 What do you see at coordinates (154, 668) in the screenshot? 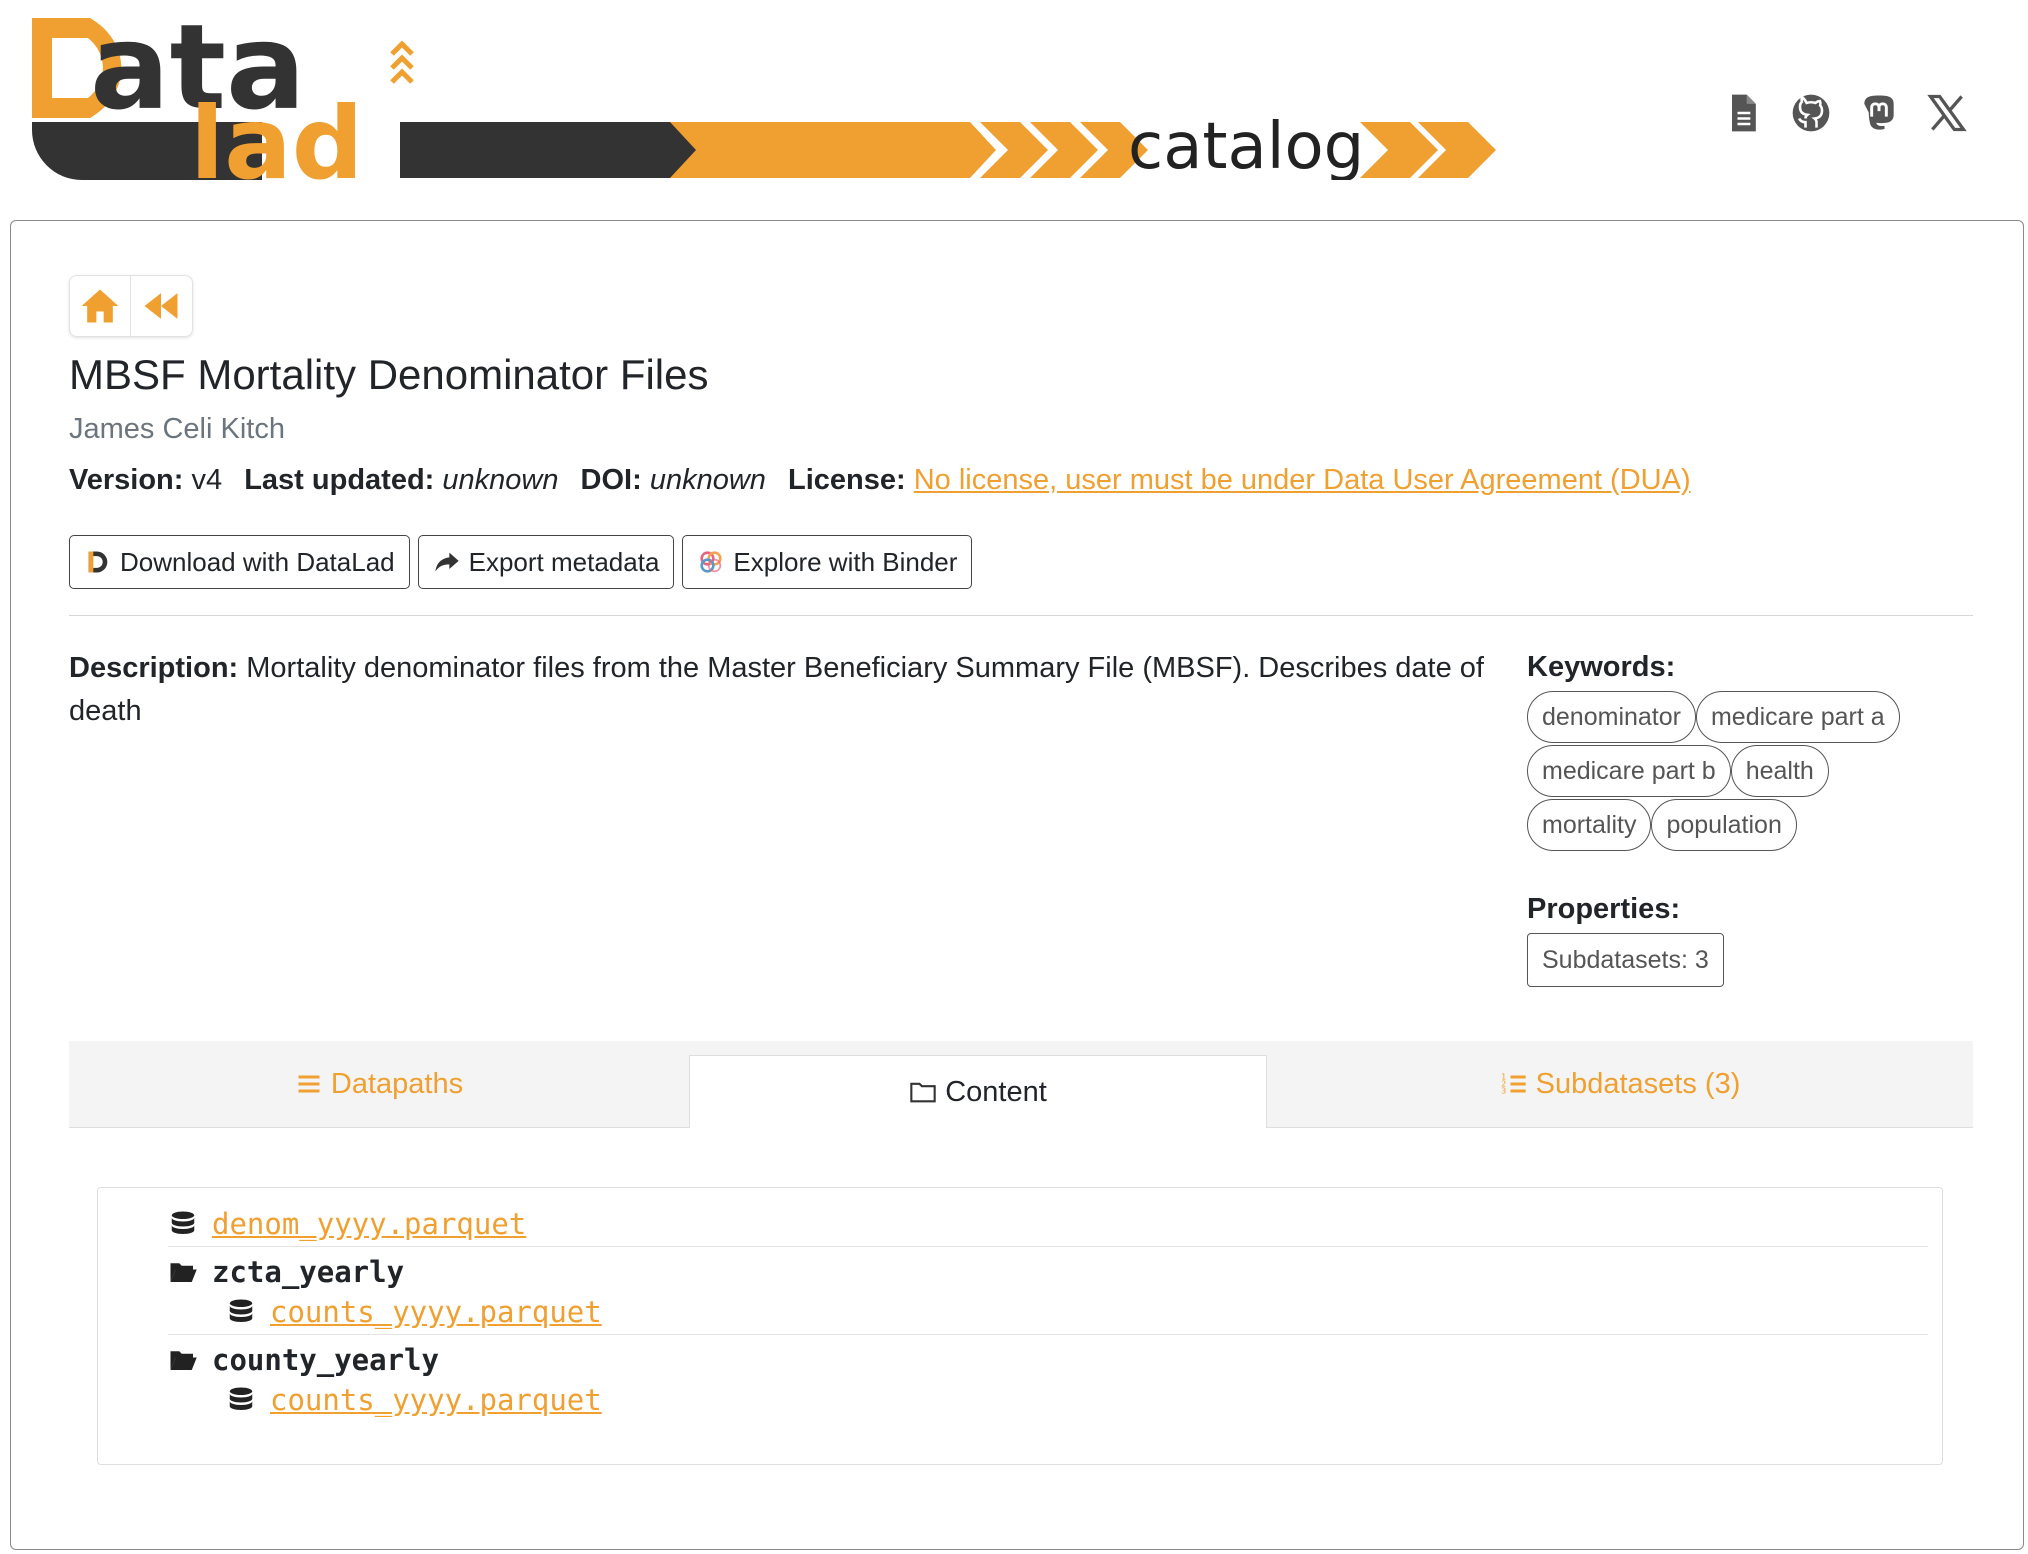
I see `description-label: Description:` at bounding box center [154, 668].